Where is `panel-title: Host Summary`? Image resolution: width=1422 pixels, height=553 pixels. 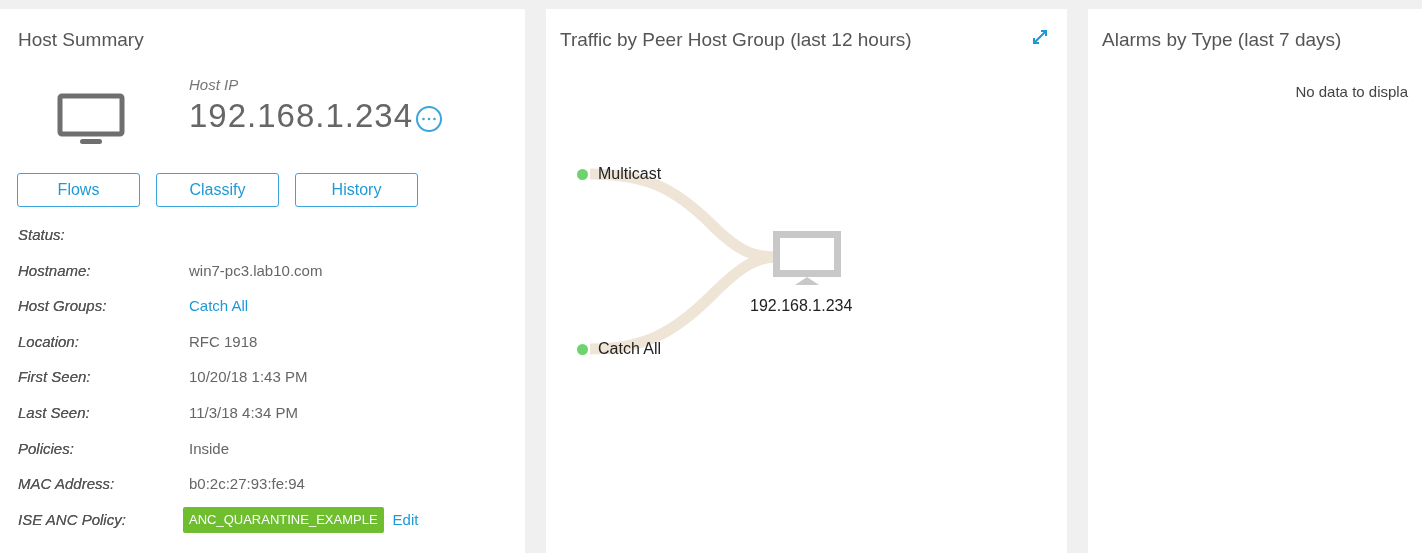 panel-title: Host Summary is located at coordinates (81, 40).